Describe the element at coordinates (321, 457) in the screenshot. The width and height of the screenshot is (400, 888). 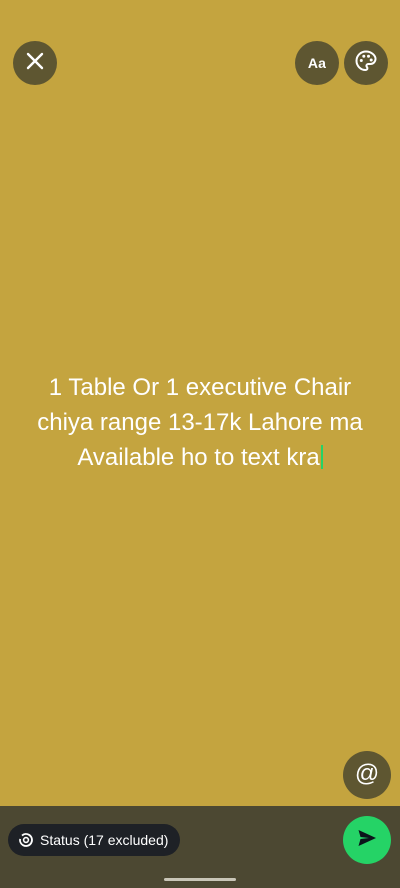
I see `text-caret` at that location.